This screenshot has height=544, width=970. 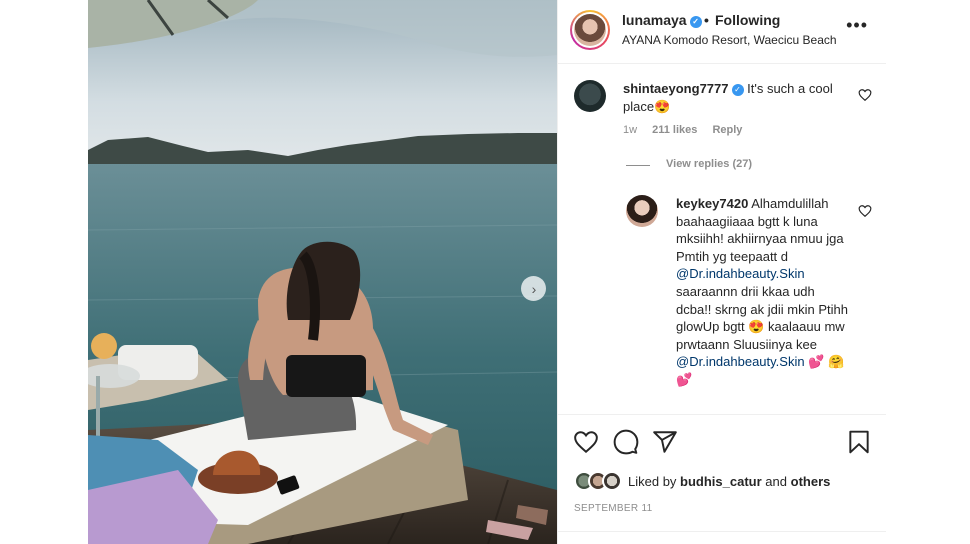 I want to click on author-username: lunamaya, so click(x=654, y=20).